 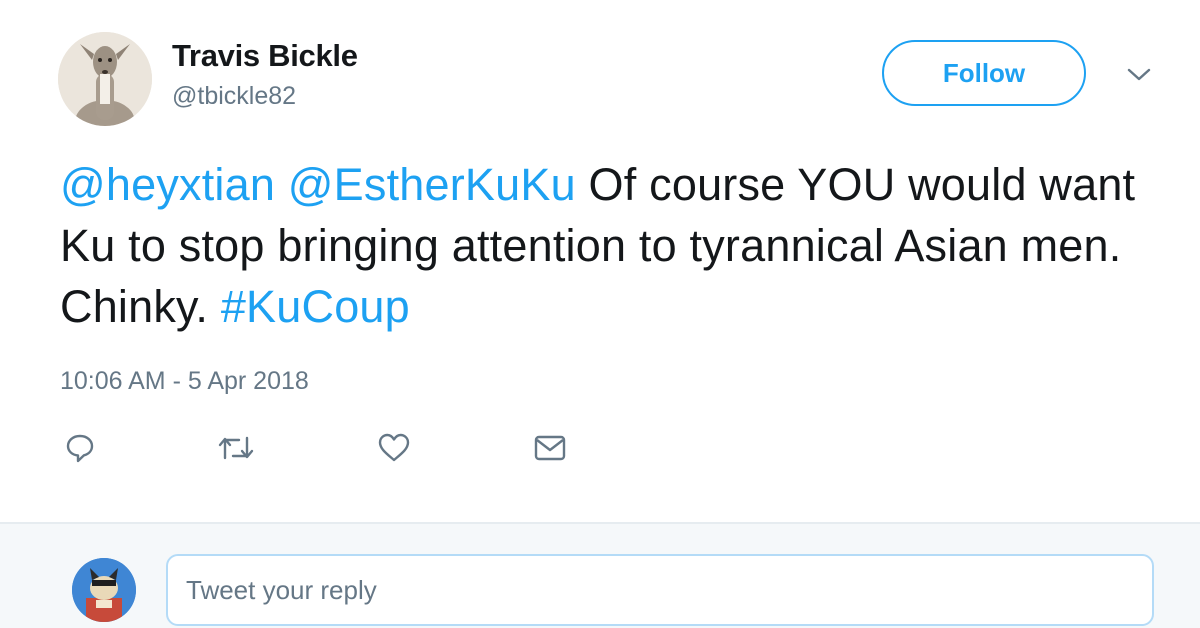 I want to click on tweet-timestamp: 10:06 AM - 5 Apr 2018, so click(x=184, y=381).